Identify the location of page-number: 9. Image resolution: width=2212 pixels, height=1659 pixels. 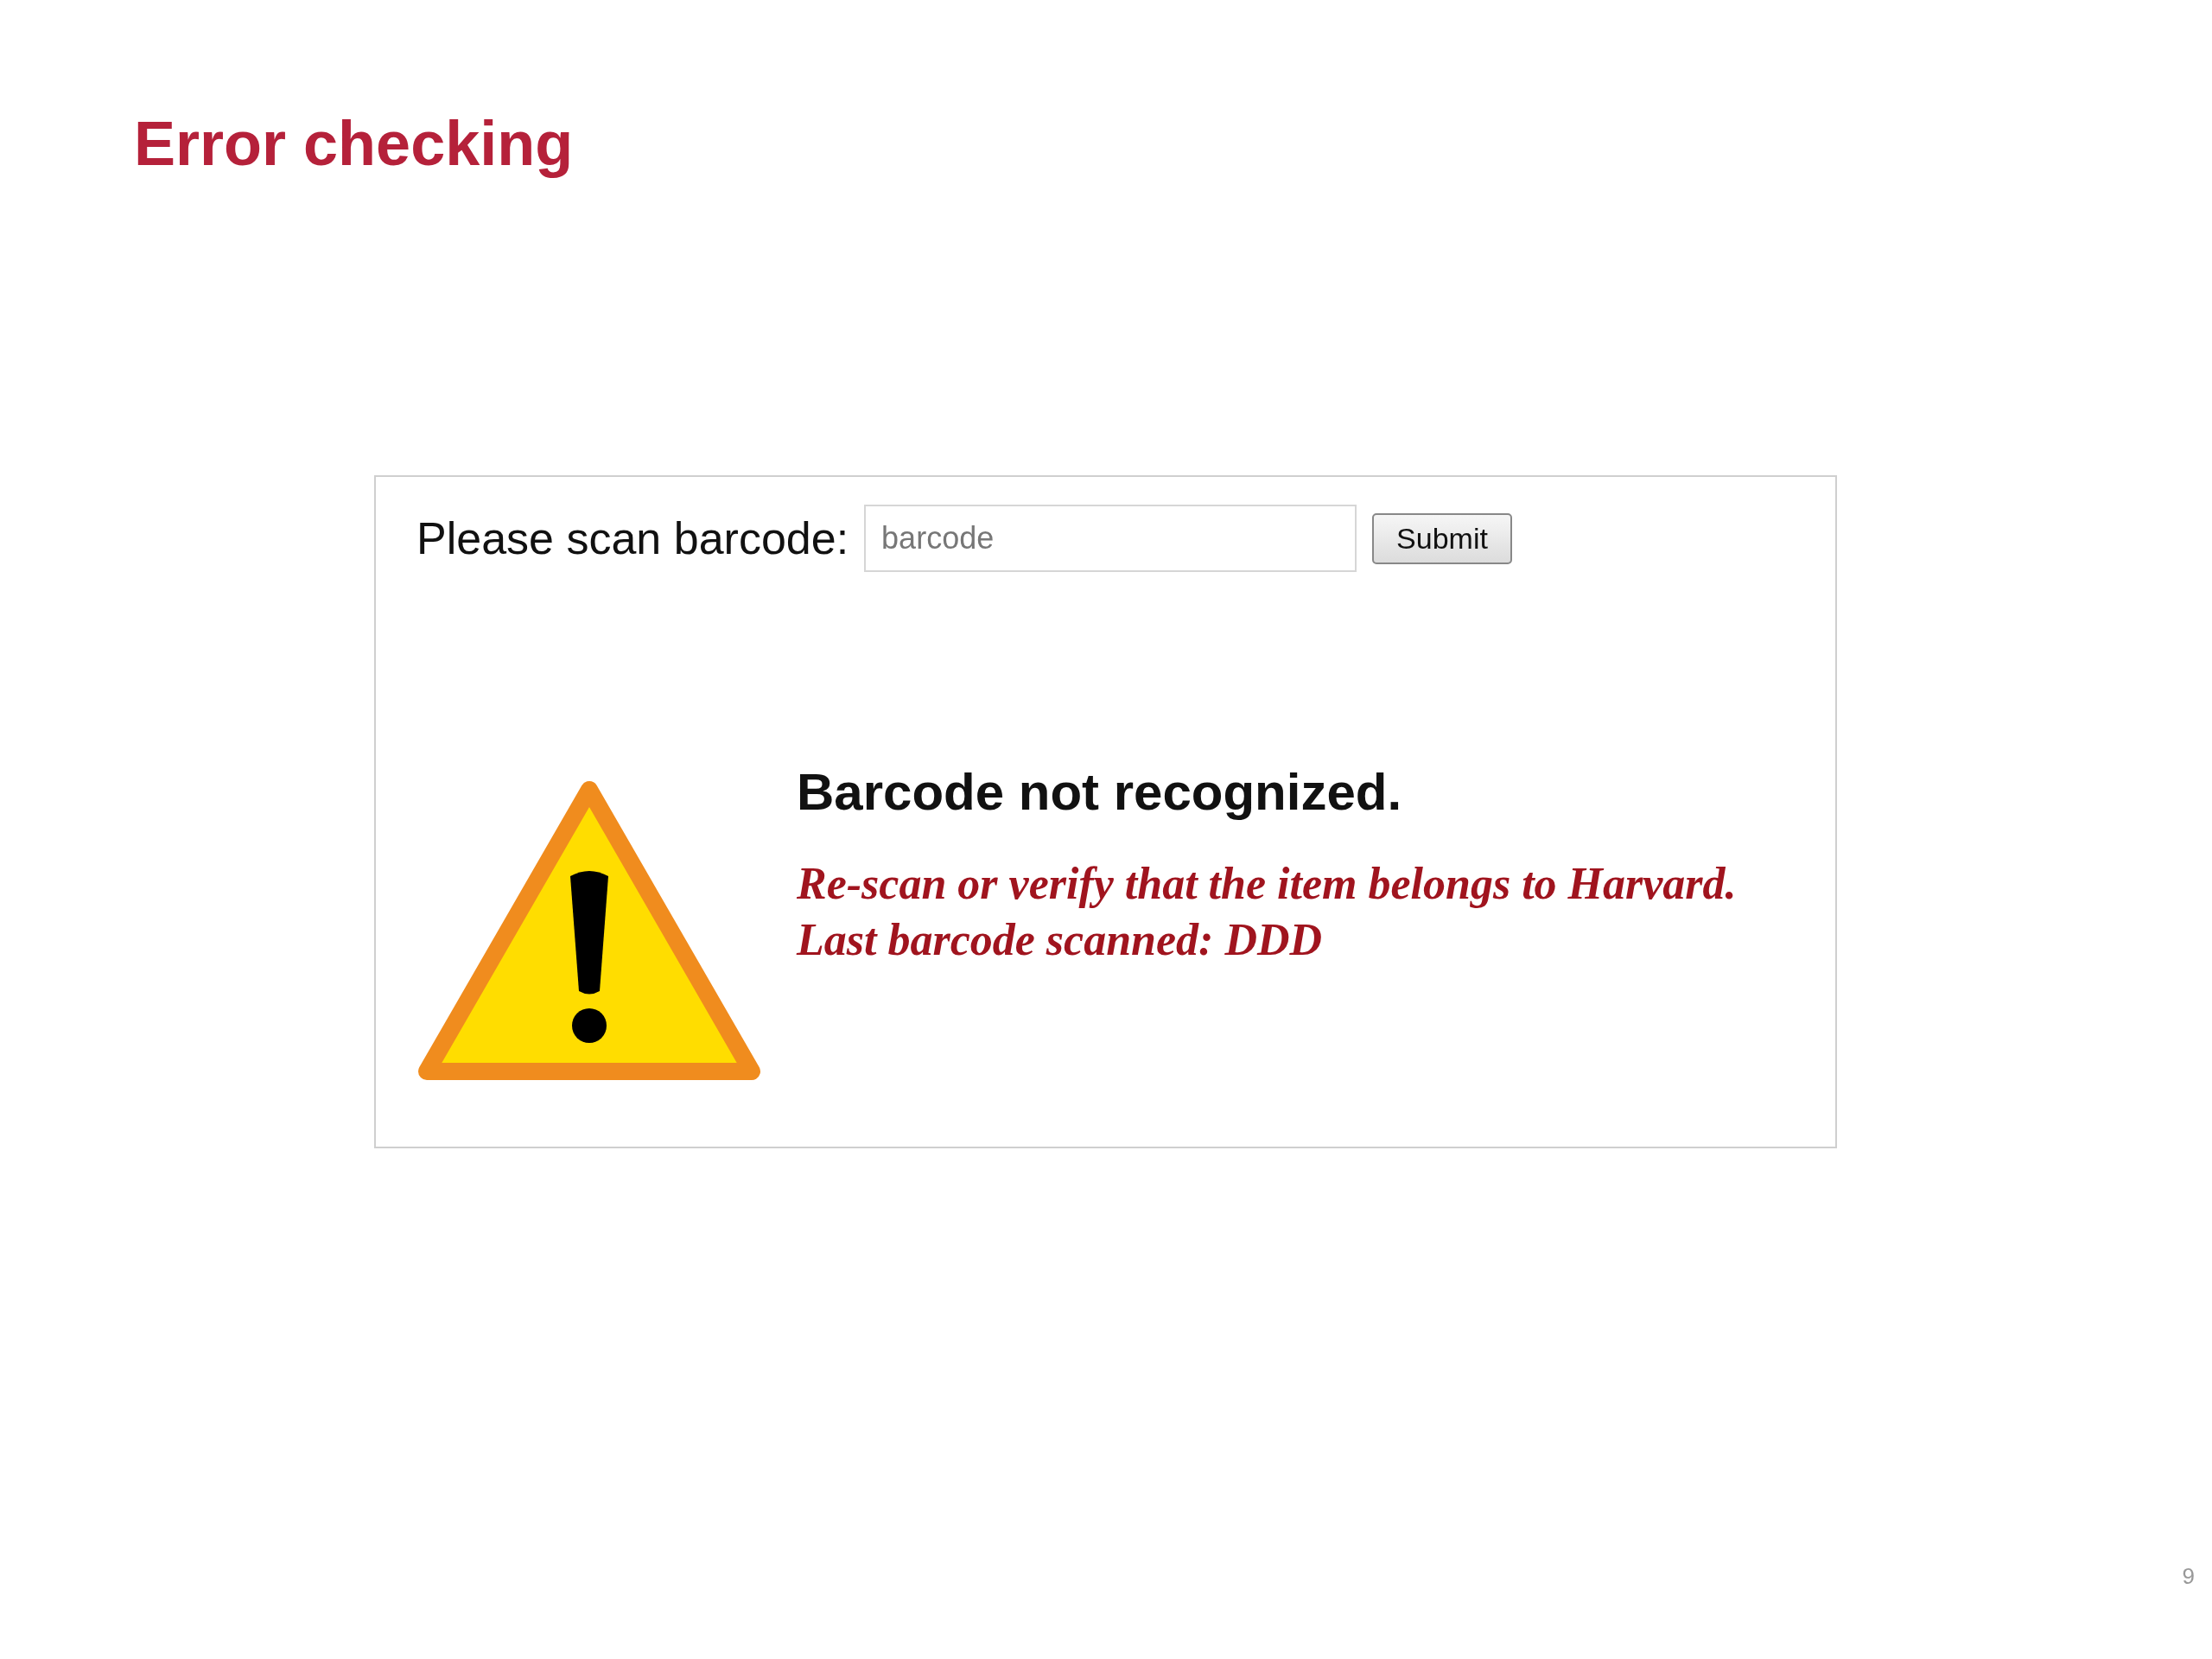
(2188, 1576).